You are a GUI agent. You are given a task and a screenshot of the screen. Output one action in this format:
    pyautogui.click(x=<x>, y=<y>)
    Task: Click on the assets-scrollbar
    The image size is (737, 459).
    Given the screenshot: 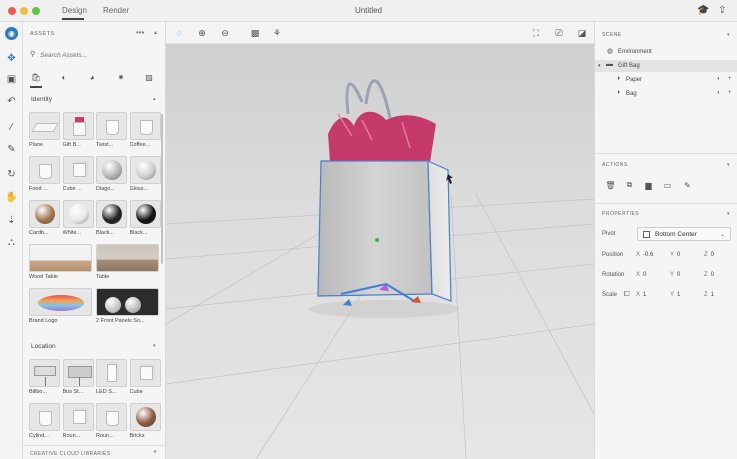 What is the action you would take?
    pyautogui.click(x=162, y=189)
    